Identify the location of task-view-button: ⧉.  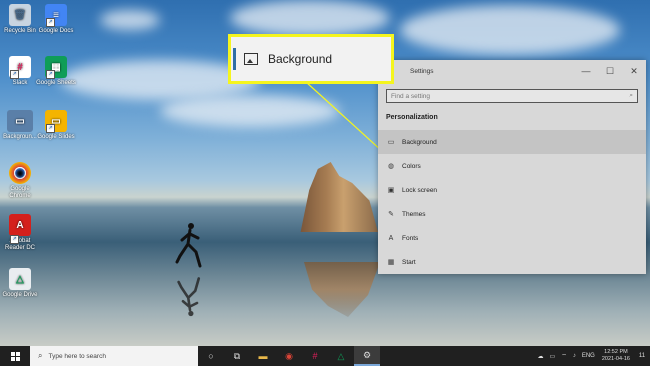
(237, 356).